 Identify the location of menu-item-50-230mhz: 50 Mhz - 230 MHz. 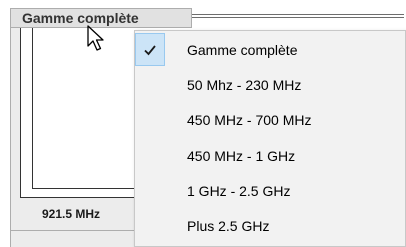
(270, 84).